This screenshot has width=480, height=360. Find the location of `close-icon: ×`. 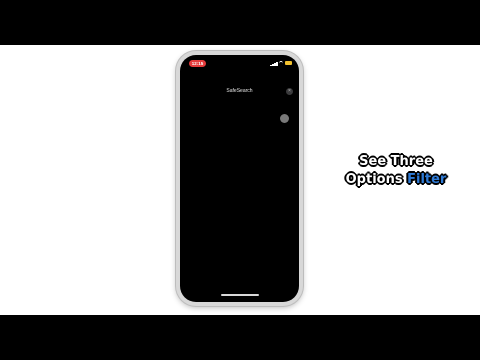

close-icon: × is located at coordinates (289, 91).